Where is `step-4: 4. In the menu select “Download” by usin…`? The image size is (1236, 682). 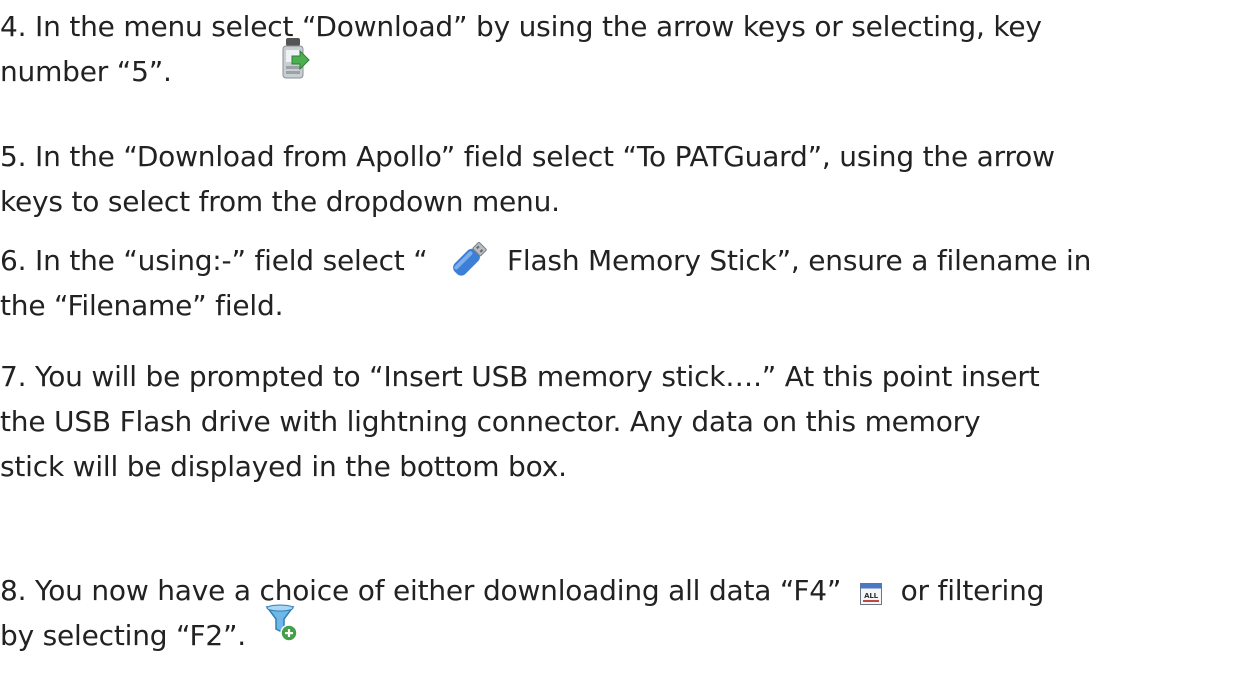 step-4: 4. In the menu select “Download” by usin… is located at coordinates (618, 49).